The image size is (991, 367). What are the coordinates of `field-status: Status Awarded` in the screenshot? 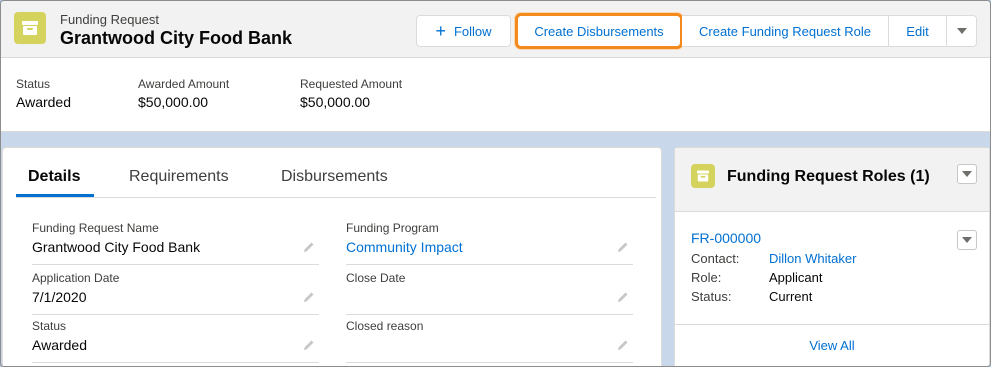 It's located at (175, 341).